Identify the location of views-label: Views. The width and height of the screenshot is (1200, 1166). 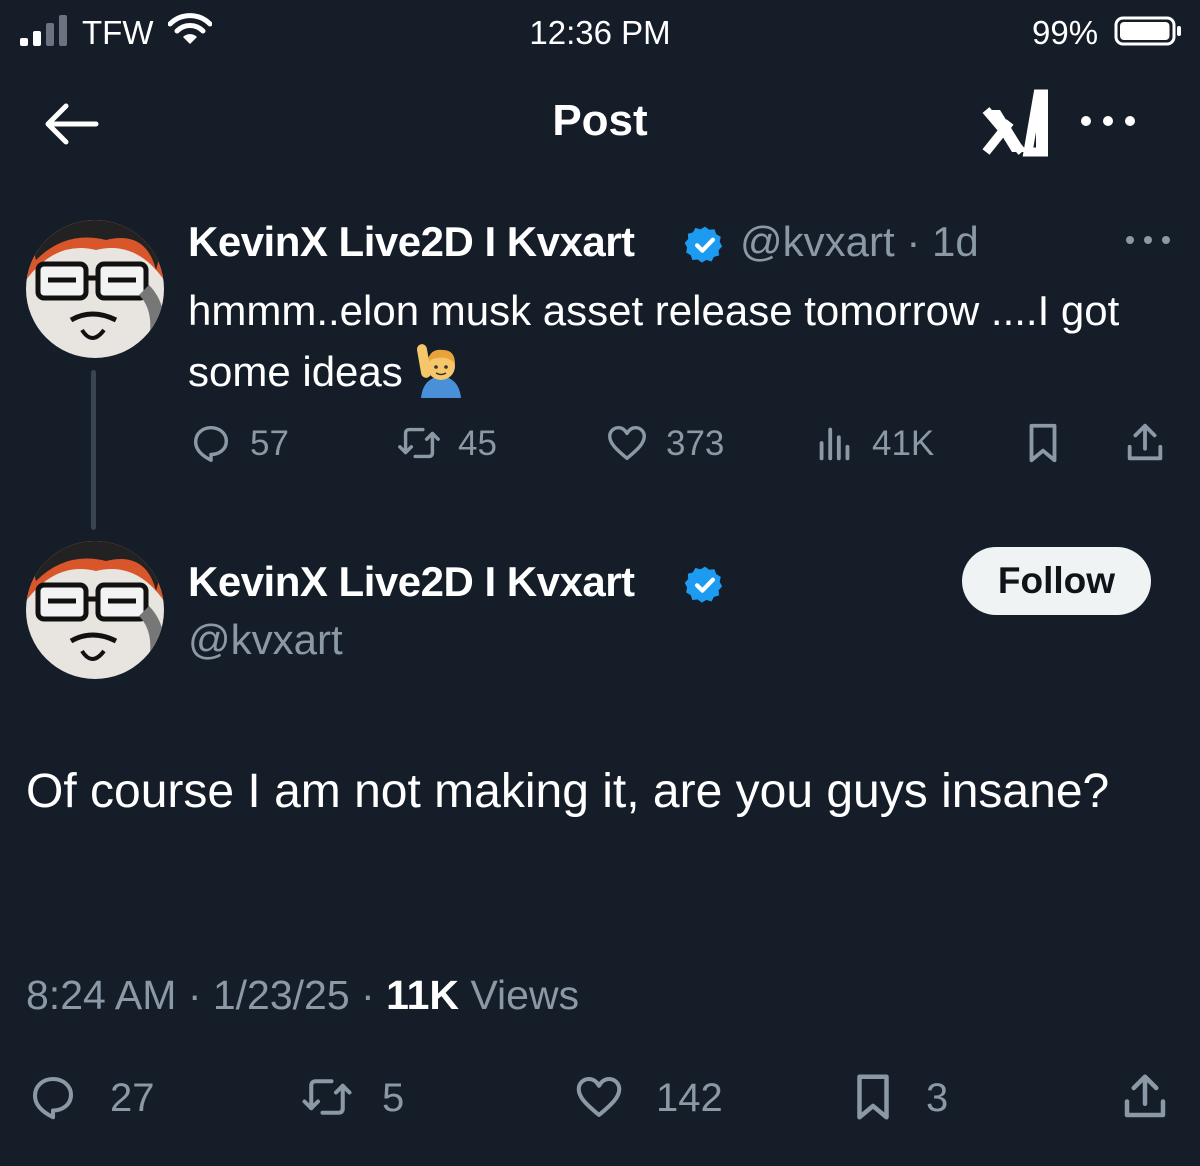
(519, 995).